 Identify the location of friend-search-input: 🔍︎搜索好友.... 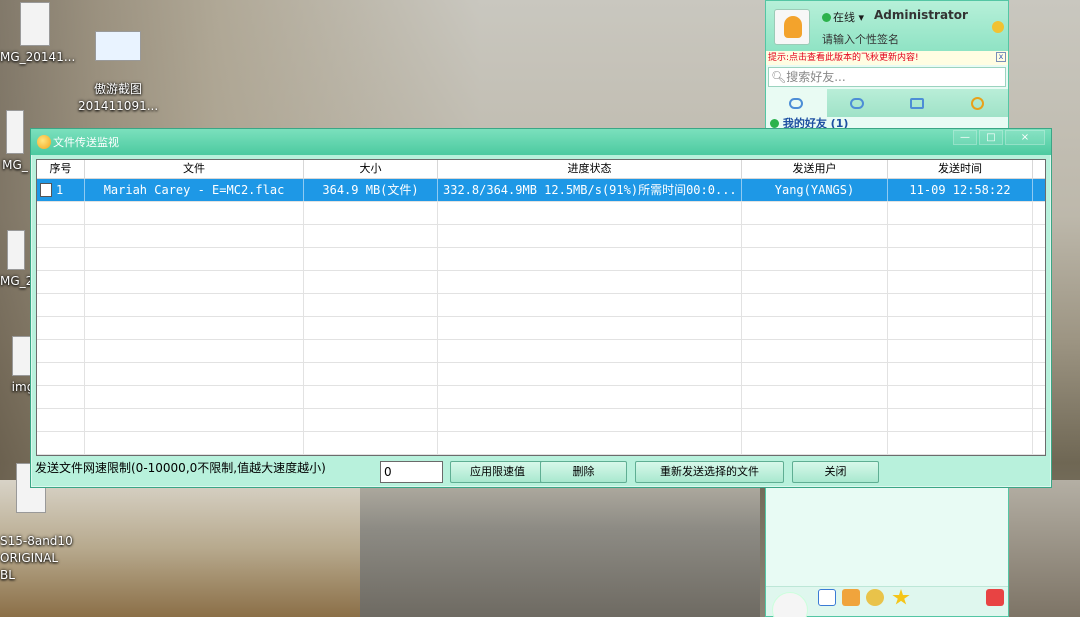
(887, 77).